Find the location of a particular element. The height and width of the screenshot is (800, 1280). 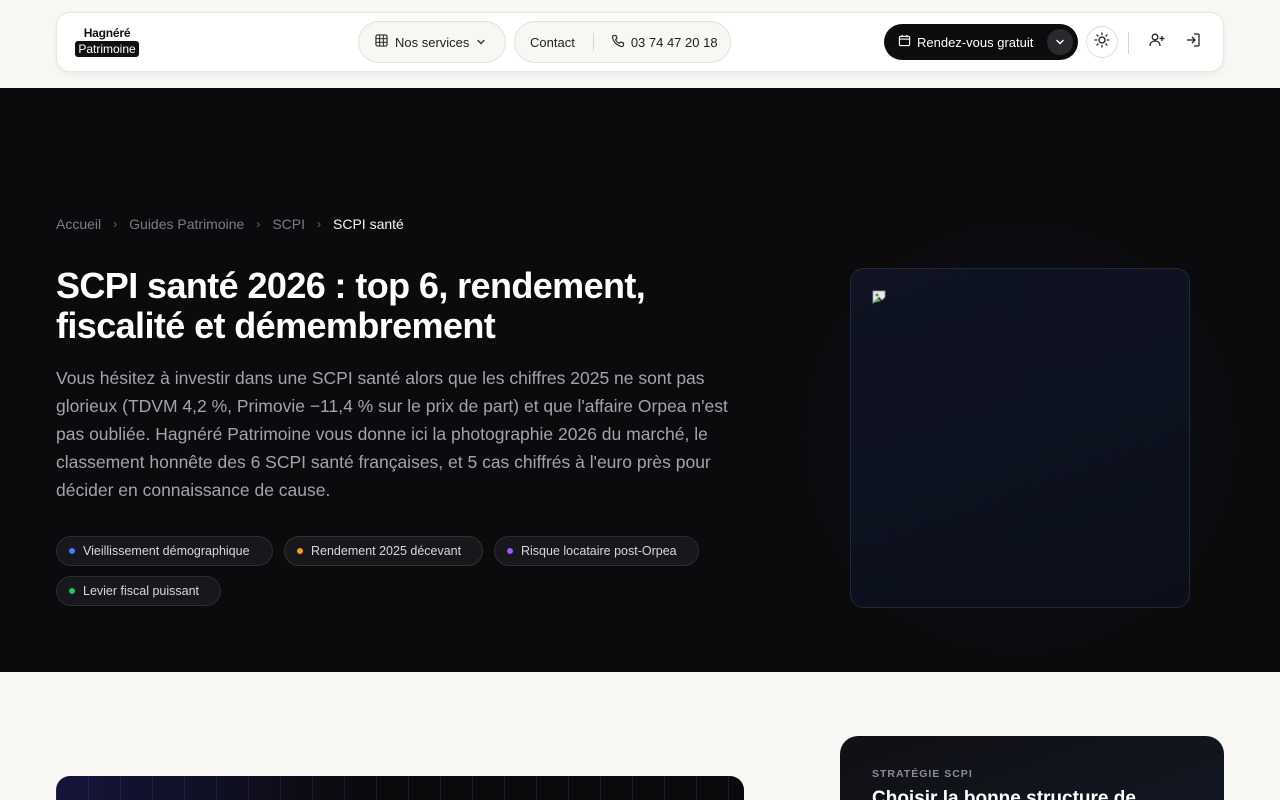

services-label: Nos services is located at coordinates (432, 42).